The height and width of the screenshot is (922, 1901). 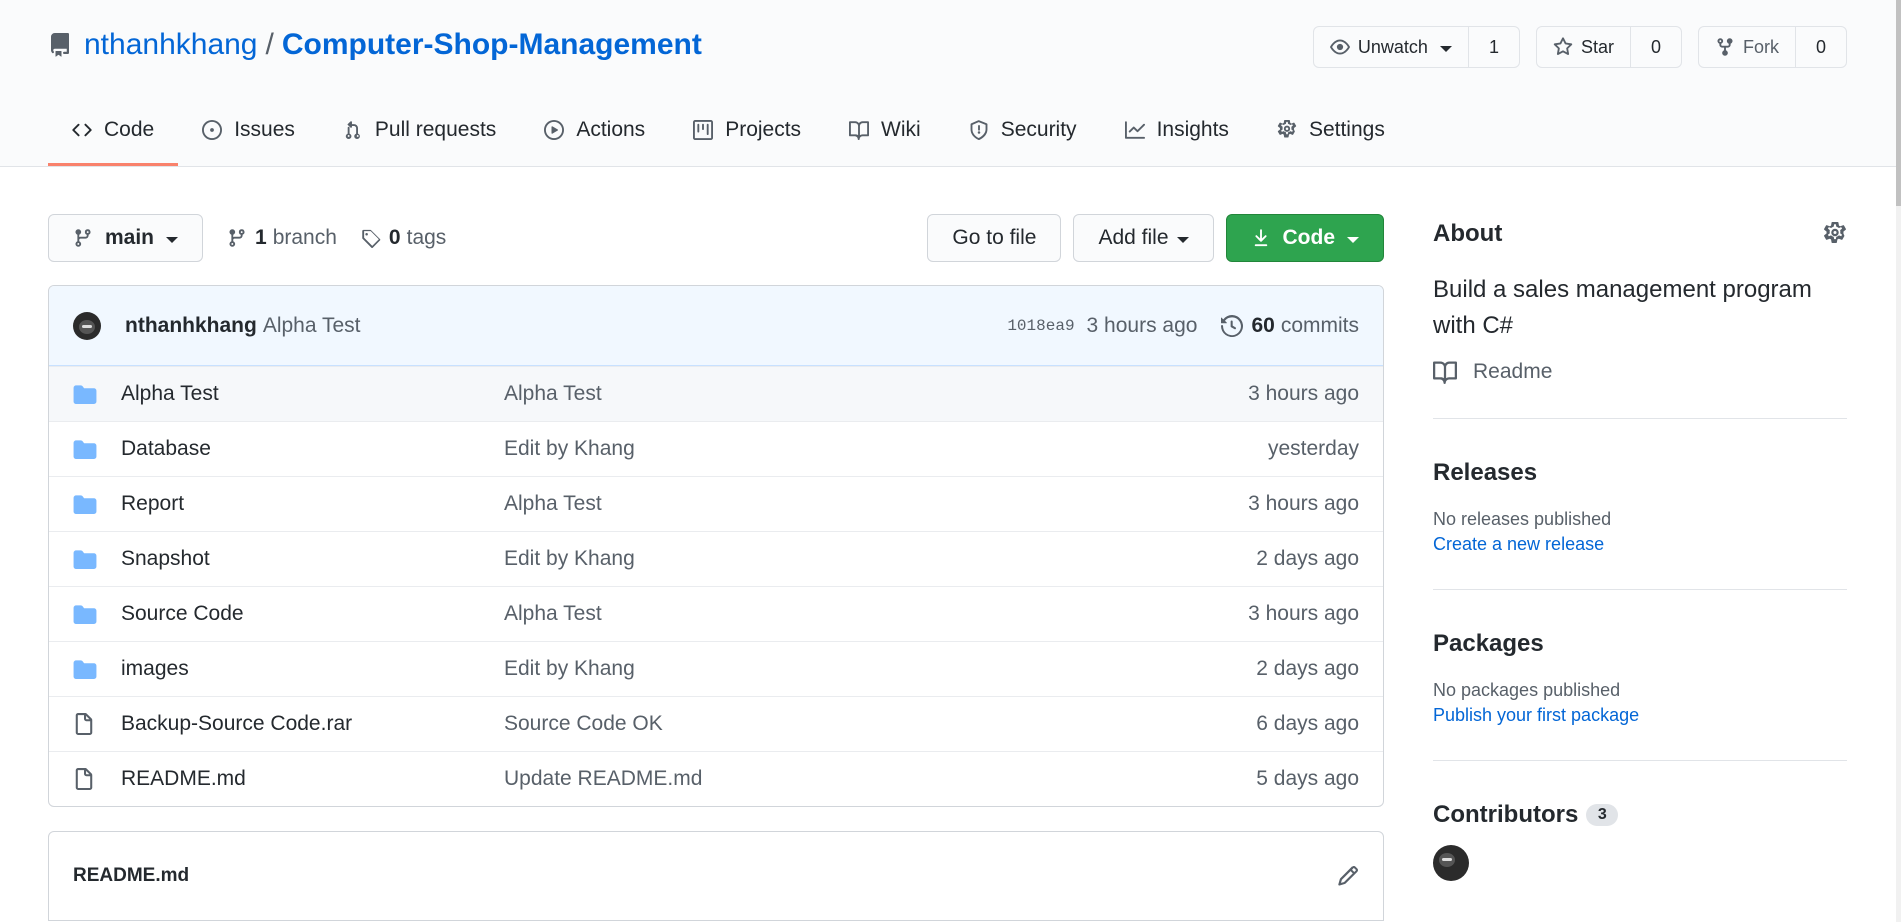 I want to click on git-branch-icon, so click(x=89, y=238).